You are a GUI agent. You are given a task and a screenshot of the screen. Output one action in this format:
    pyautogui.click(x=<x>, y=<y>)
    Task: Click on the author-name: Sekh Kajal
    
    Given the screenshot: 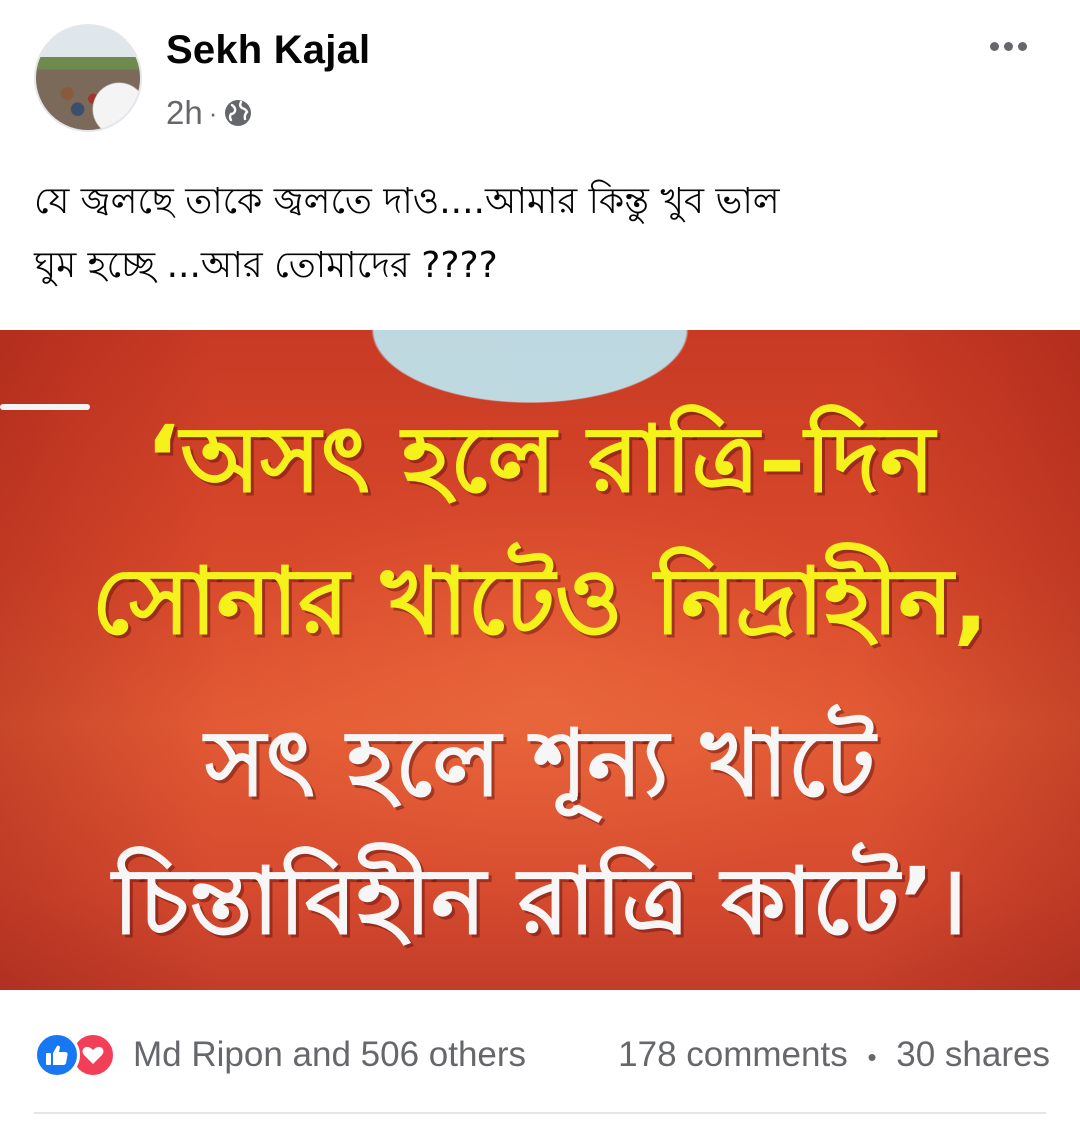 What is the action you would take?
    pyautogui.click(x=268, y=50)
    